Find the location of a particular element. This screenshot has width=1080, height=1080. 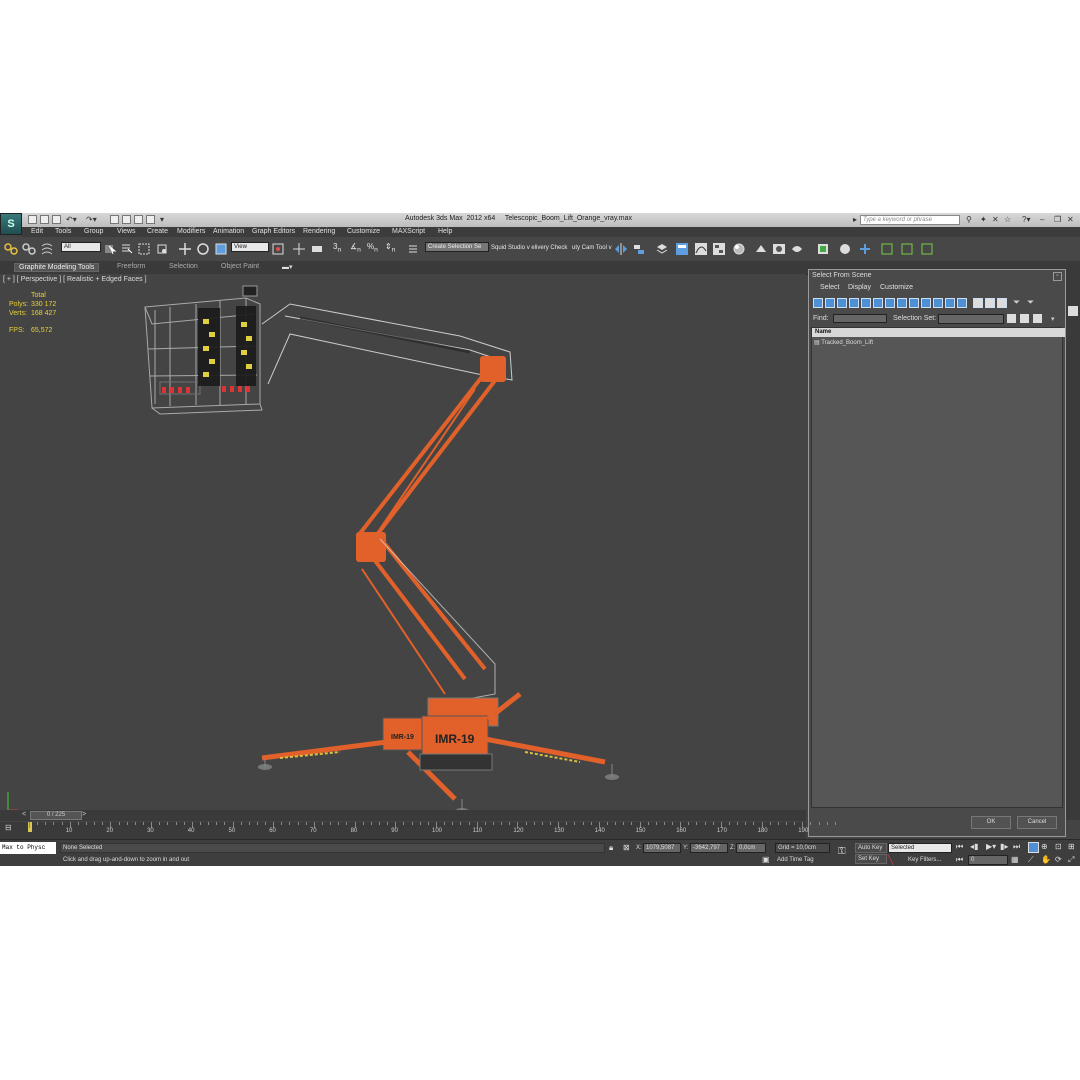

key-filters-icon: ╲ is located at coordinates (890, 860).